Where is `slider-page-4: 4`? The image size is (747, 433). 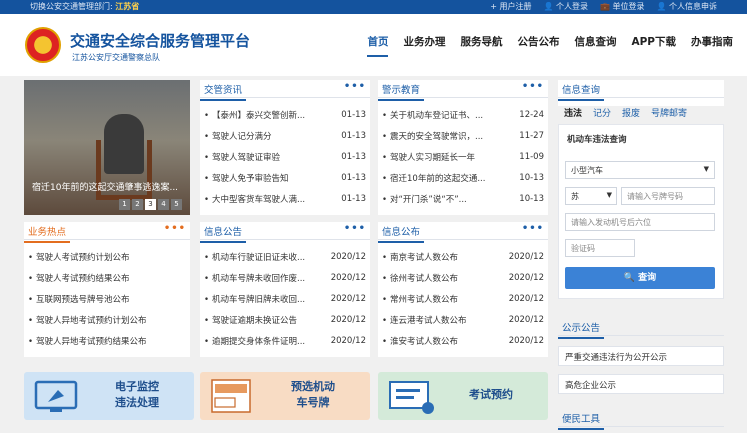 slider-page-4: 4 is located at coordinates (163, 204).